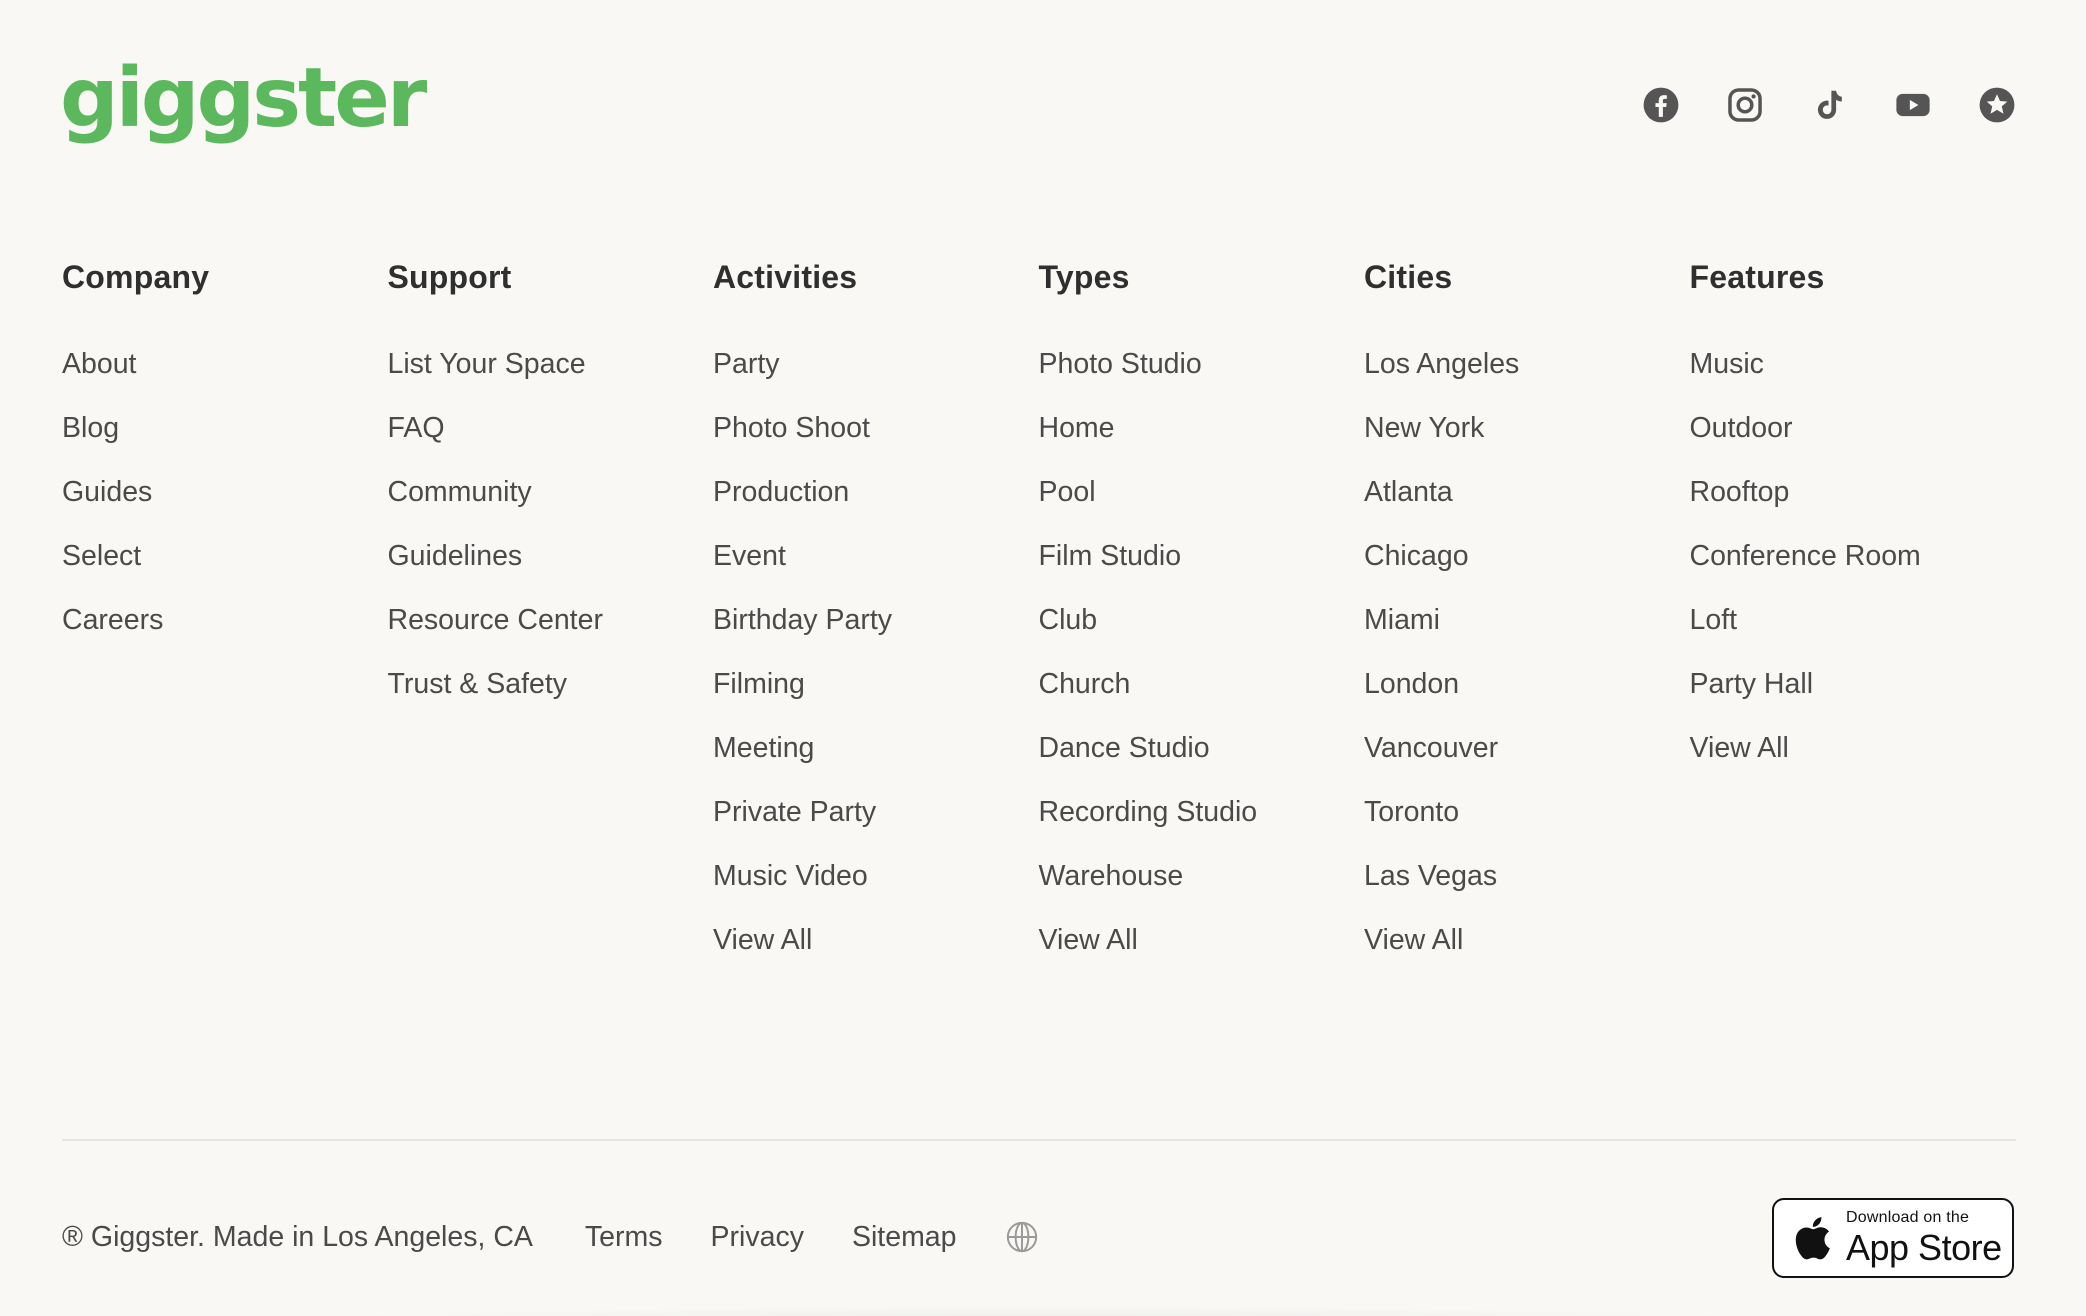 Image resolution: width=2086 pixels, height=1316 pixels. Describe the element at coordinates (1853, 364) in the screenshot. I see `footer-link: Music` at that location.